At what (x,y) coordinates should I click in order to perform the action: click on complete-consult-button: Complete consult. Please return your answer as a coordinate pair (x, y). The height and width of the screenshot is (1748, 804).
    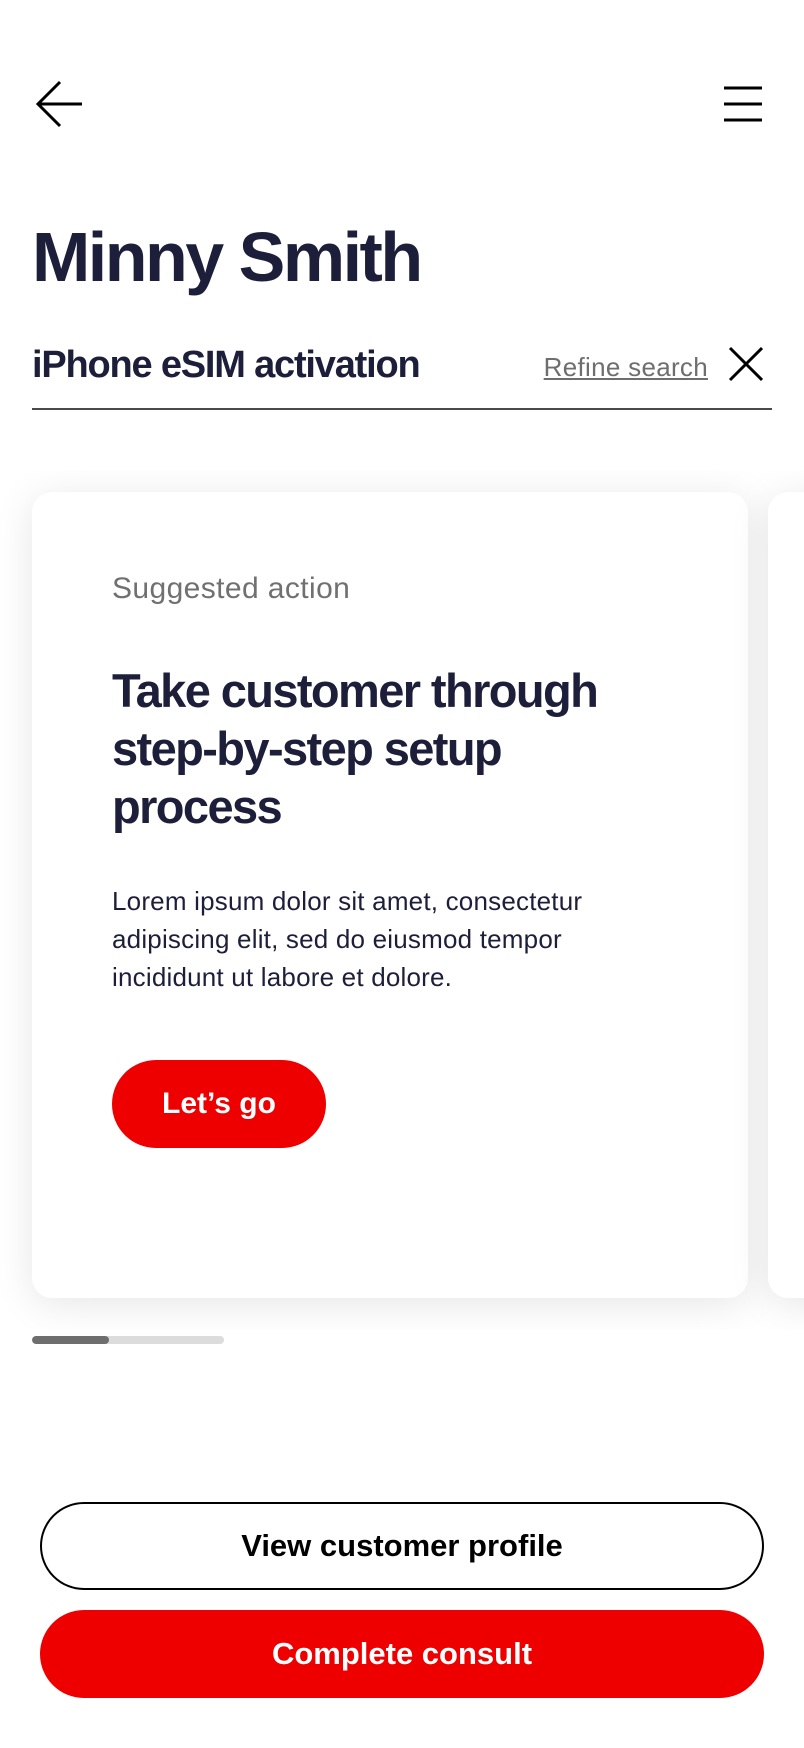
    Looking at the image, I should click on (402, 1654).